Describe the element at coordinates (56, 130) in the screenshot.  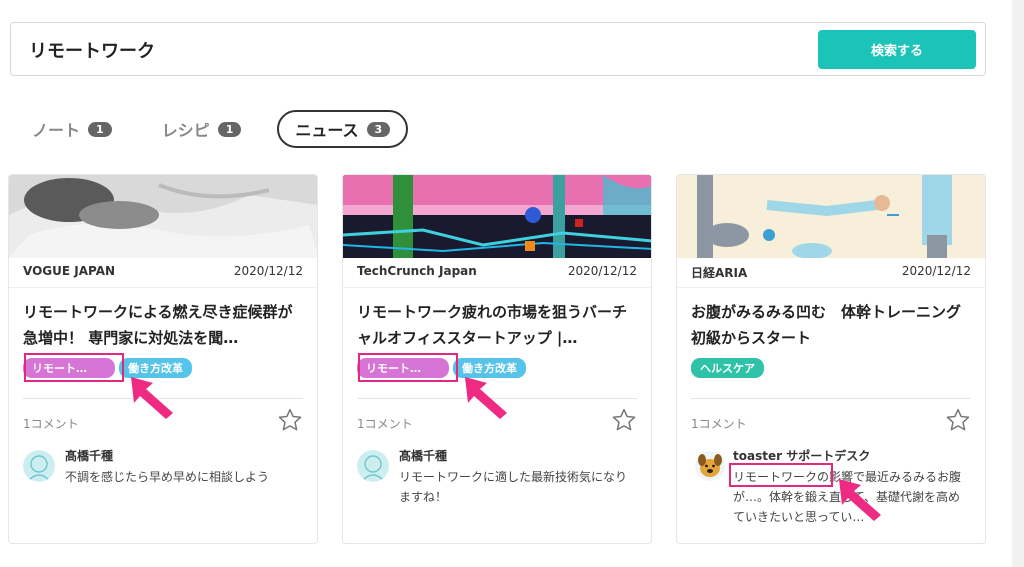
I see `tab-label: ノート` at that location.